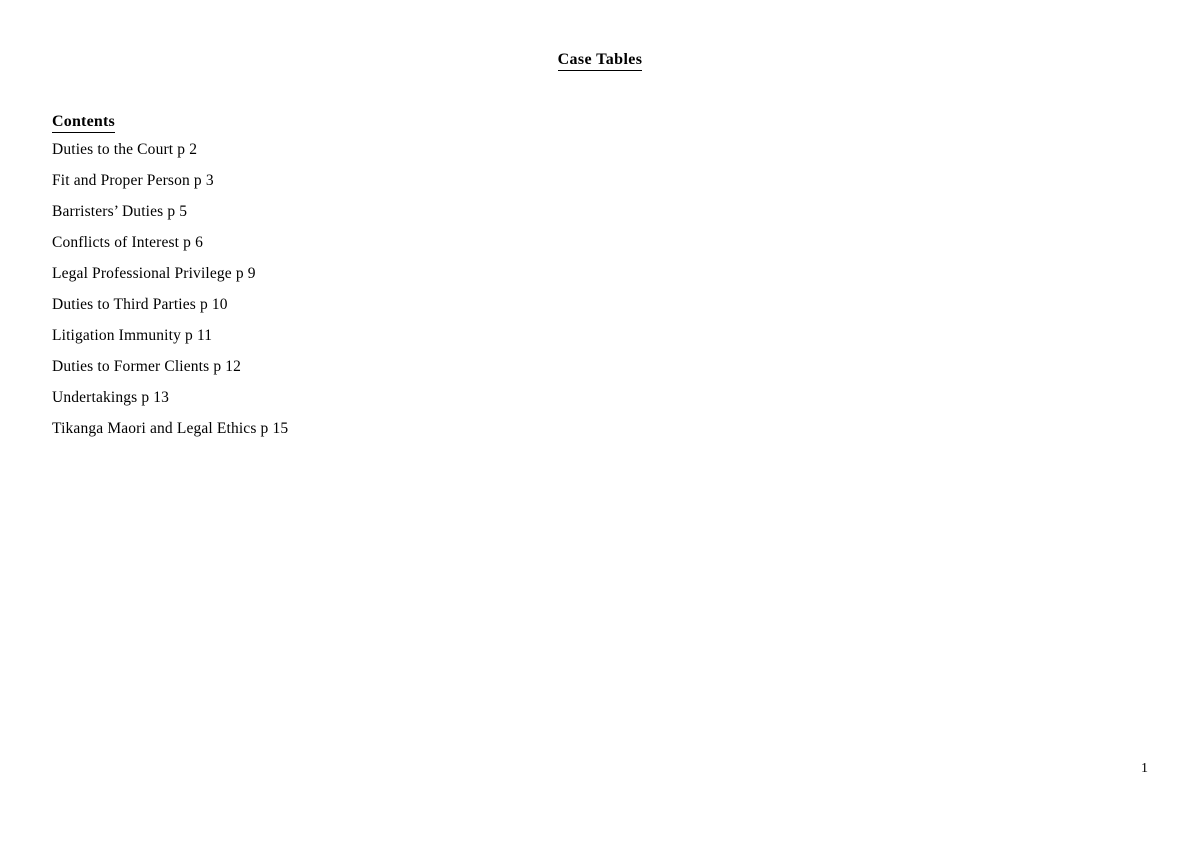 The width and height of the screenshot is (1200, 849). Describe the element at coordinates (402, 312) in the screenshot. I see `list-item: Duties to Third Parties p 10` at that location.